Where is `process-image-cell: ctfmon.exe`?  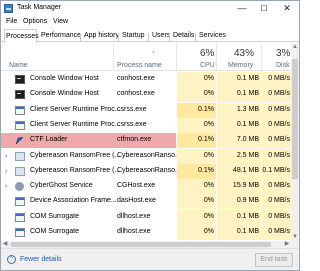 process-image-cell: ctfmon.exe is located at coordinates (145, 141).